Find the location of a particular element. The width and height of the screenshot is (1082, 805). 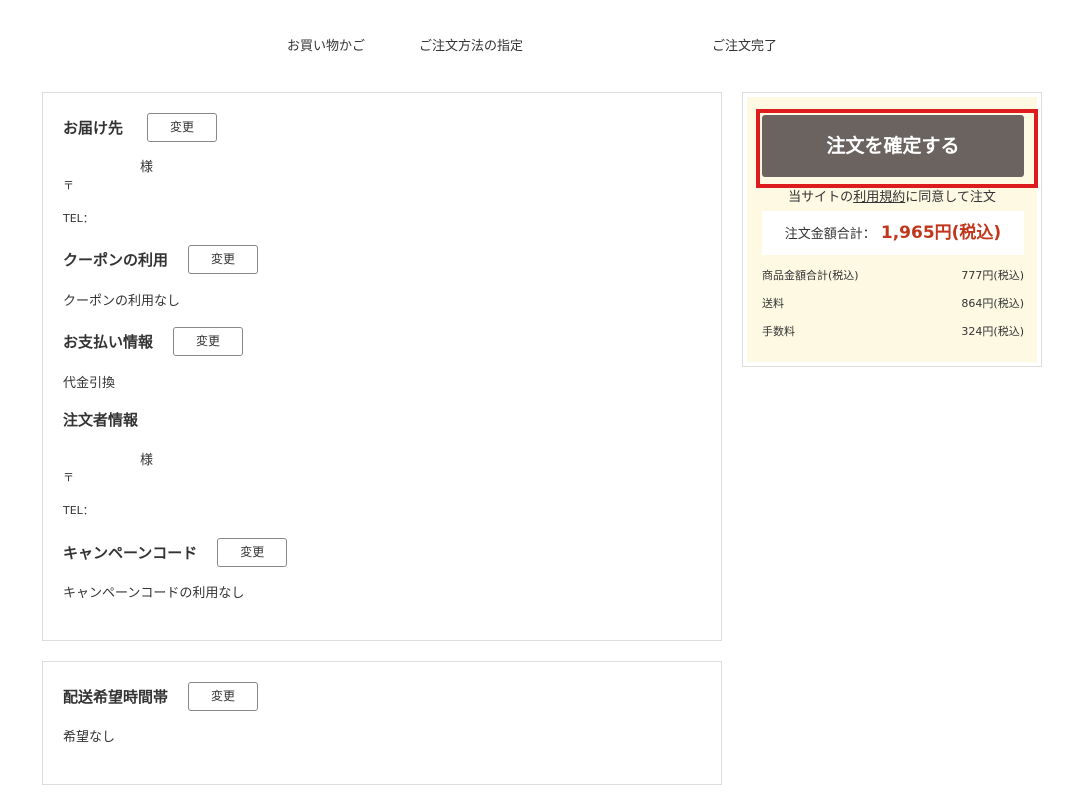

coupon-header: クーポンの利用 変更 is located at coordinates (161, 259).